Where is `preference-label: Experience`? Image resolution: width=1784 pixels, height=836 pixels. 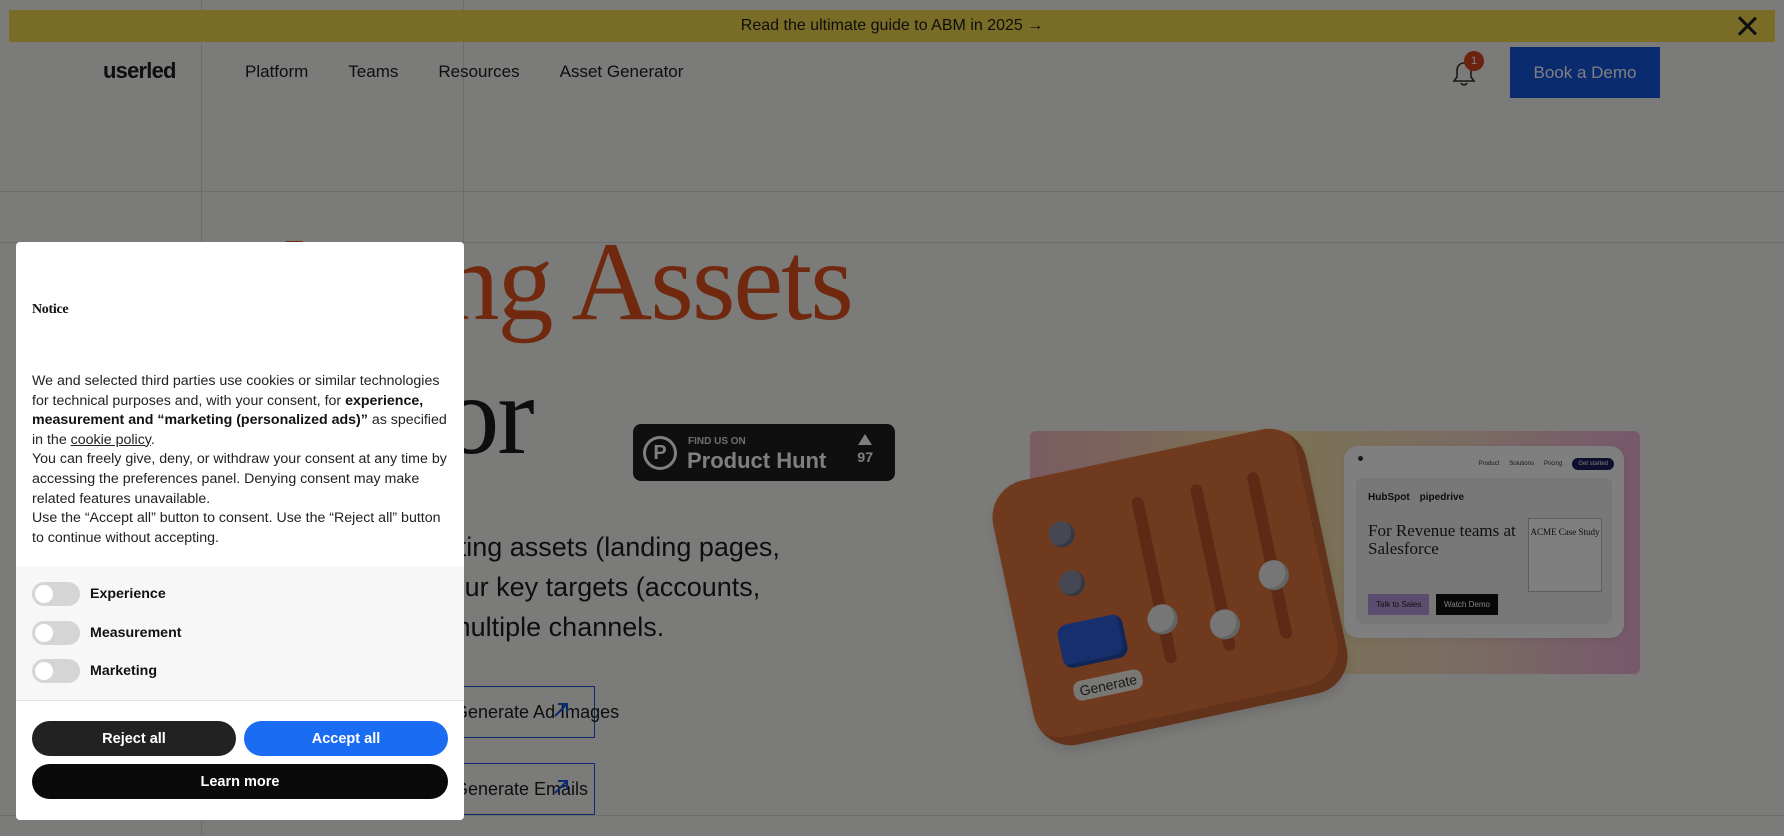 preference-label: Experience is located at coordinates (128, 594).